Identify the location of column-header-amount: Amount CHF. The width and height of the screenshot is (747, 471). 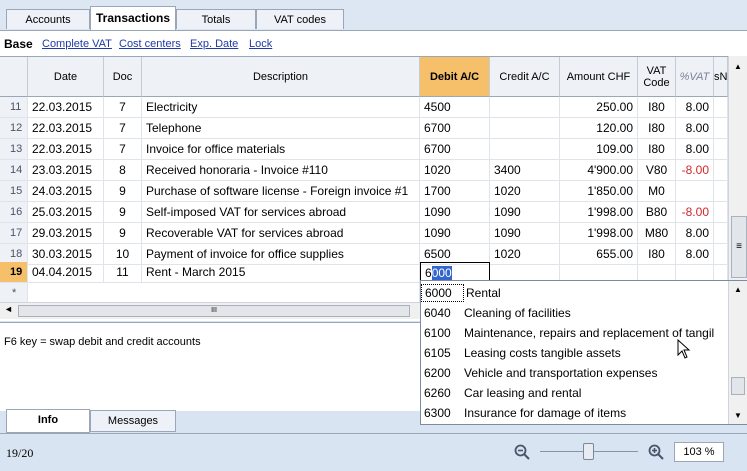
(599, 77).